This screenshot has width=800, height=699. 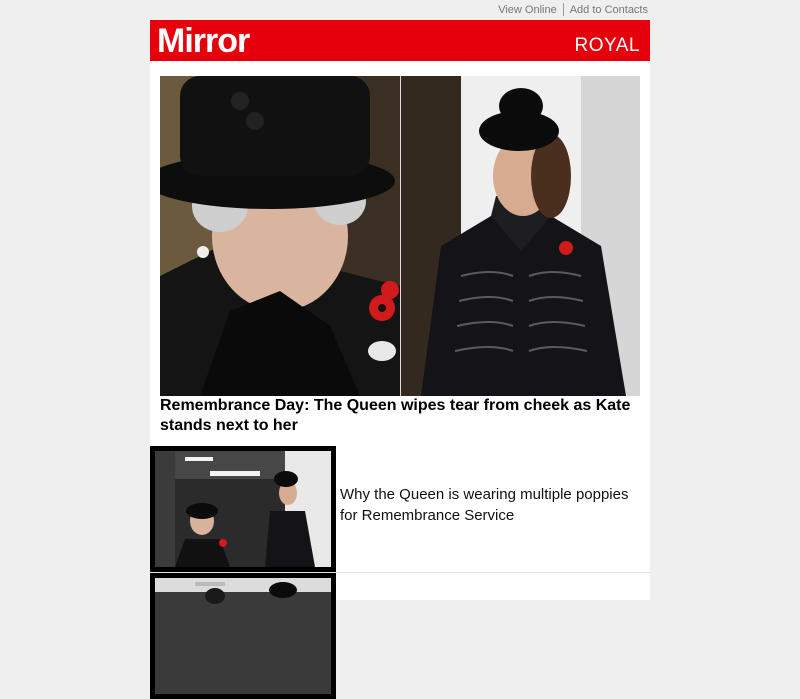 I want to click on story-item, so click(x=400, y=636).